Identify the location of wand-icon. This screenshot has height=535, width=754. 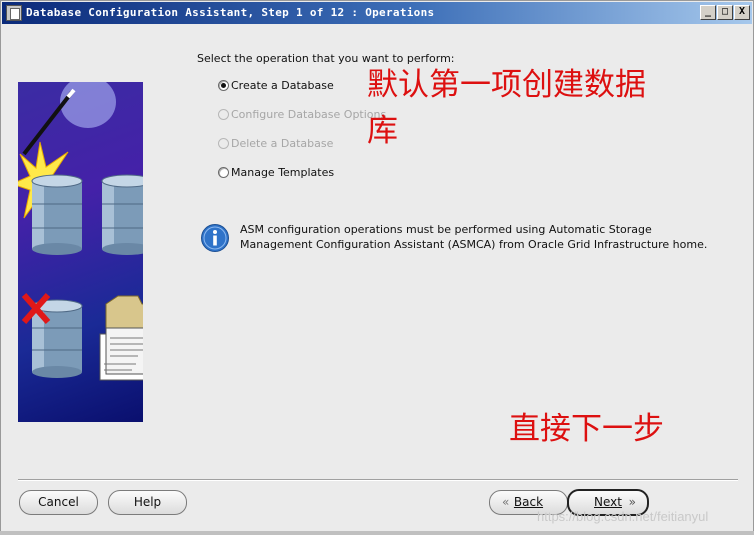
(48, 123).